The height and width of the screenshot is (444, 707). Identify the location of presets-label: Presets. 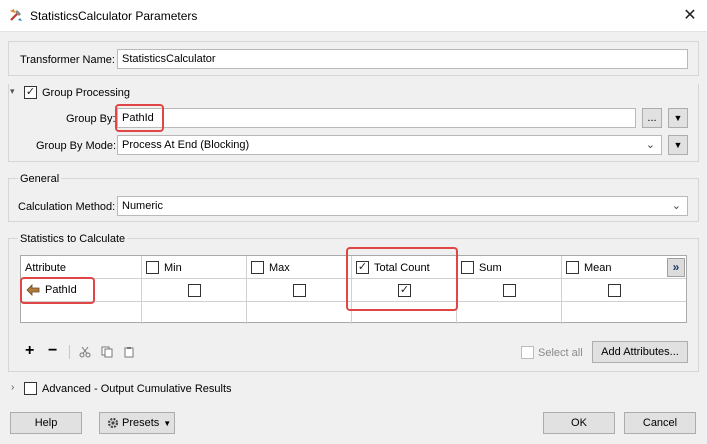
(141, 423).